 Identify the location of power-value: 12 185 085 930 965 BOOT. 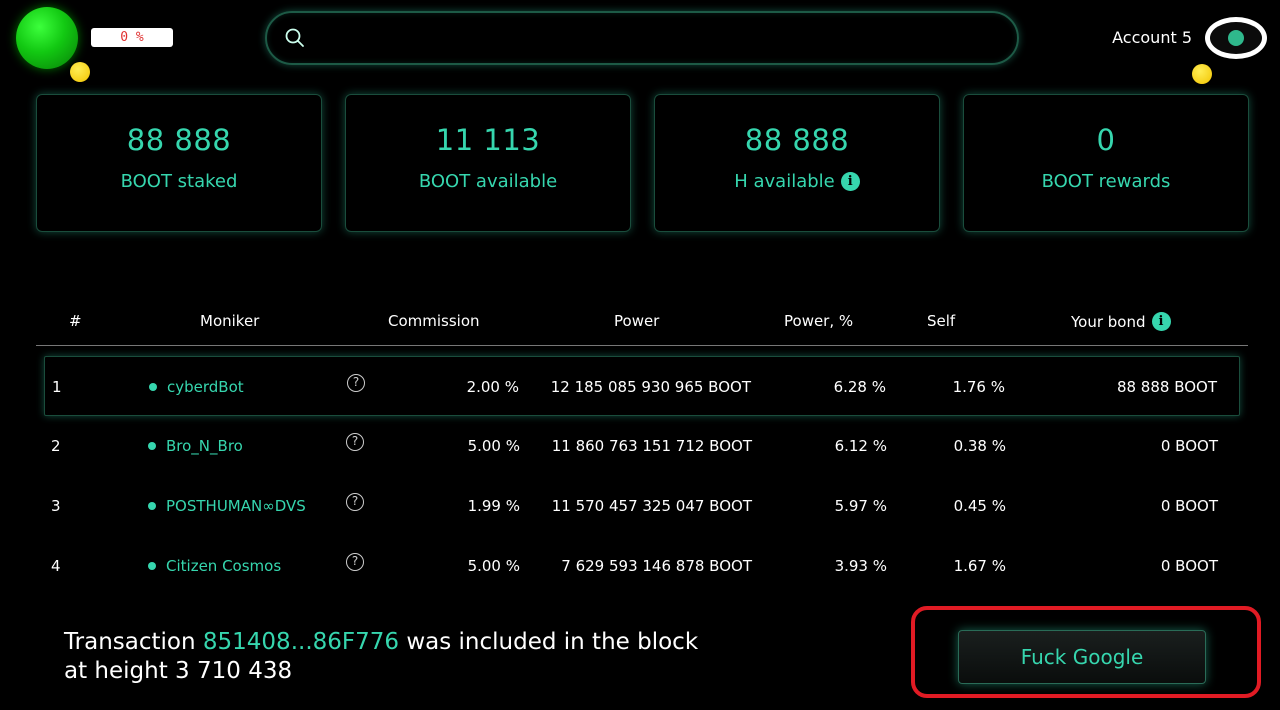
(650, 387).